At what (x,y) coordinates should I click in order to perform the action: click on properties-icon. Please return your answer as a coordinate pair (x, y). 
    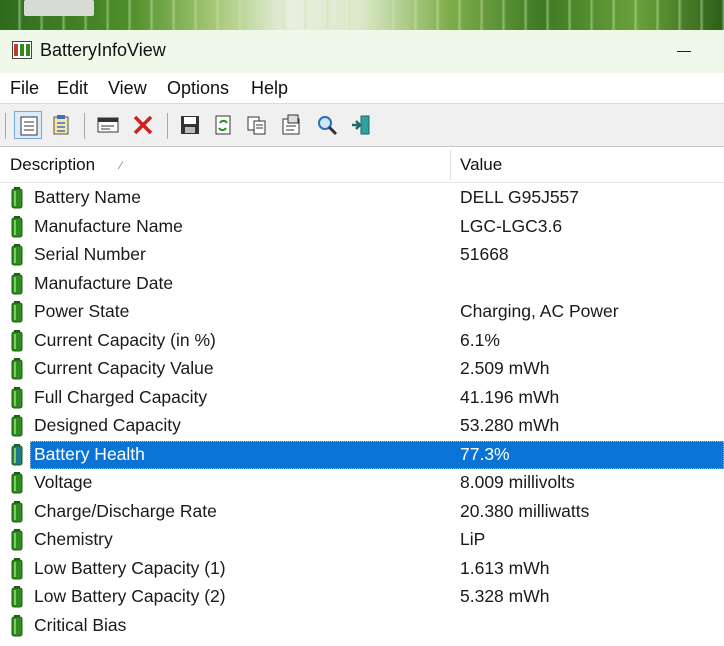
    Looking at the image, I should click on (291, 124).